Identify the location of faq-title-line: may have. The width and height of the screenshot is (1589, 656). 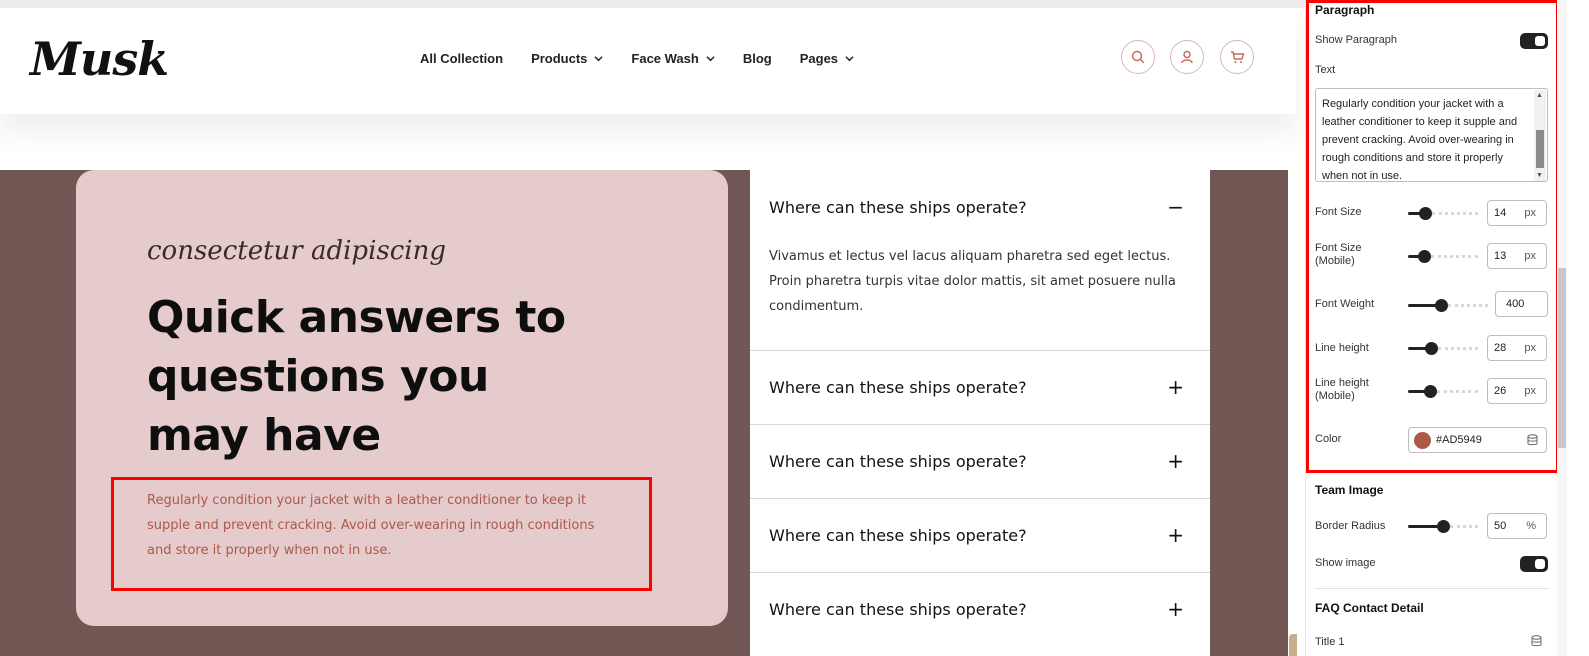
(264, 435).